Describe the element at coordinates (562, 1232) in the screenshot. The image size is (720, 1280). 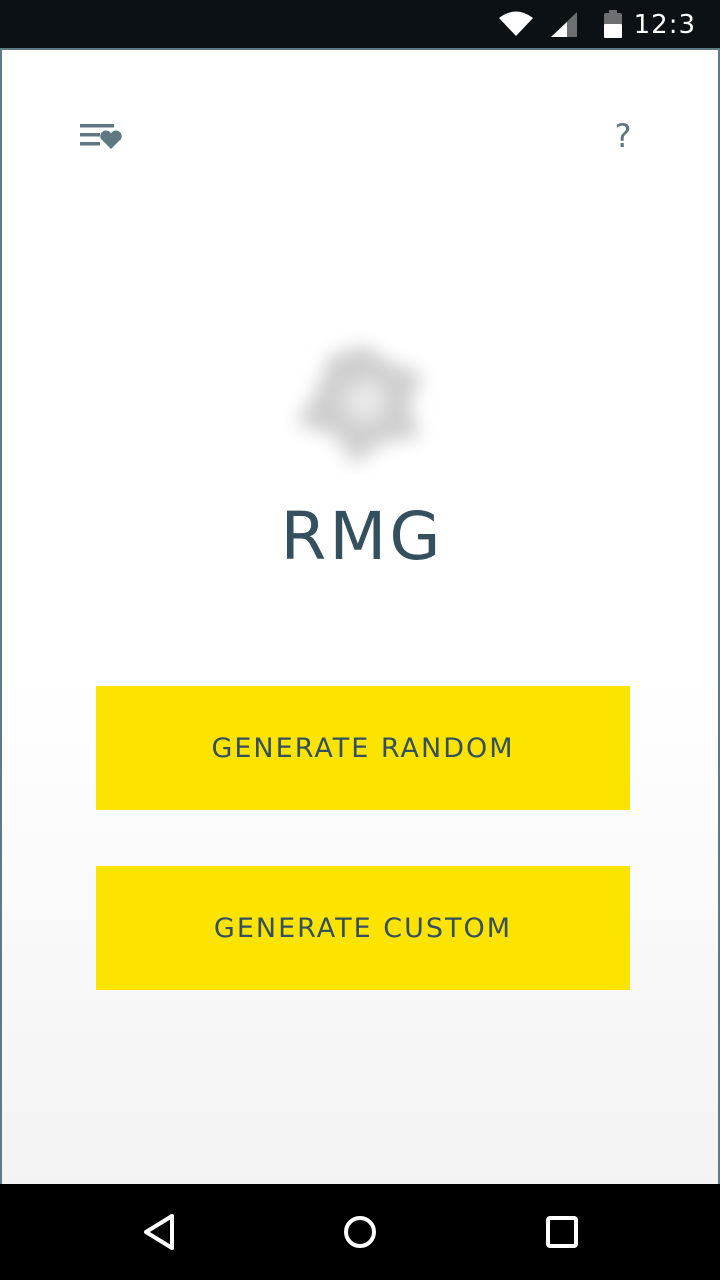
I see `recents-icon` at that location.